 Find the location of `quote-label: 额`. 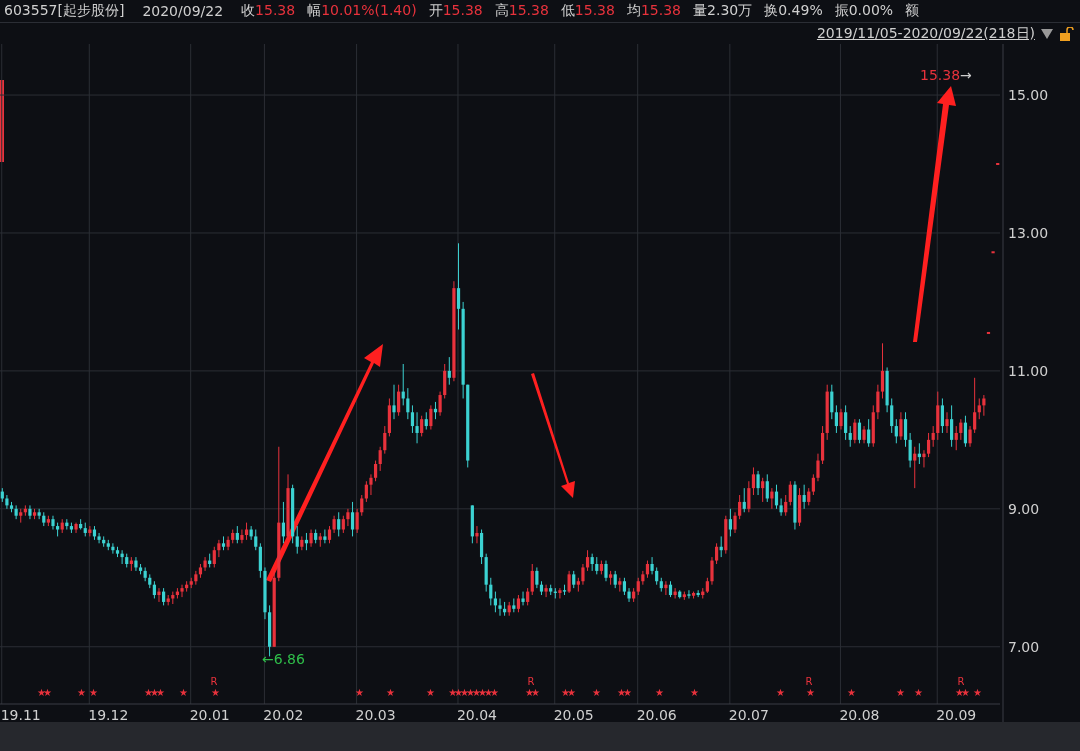

quote-label: 额 is located at coordinates (912, 10).